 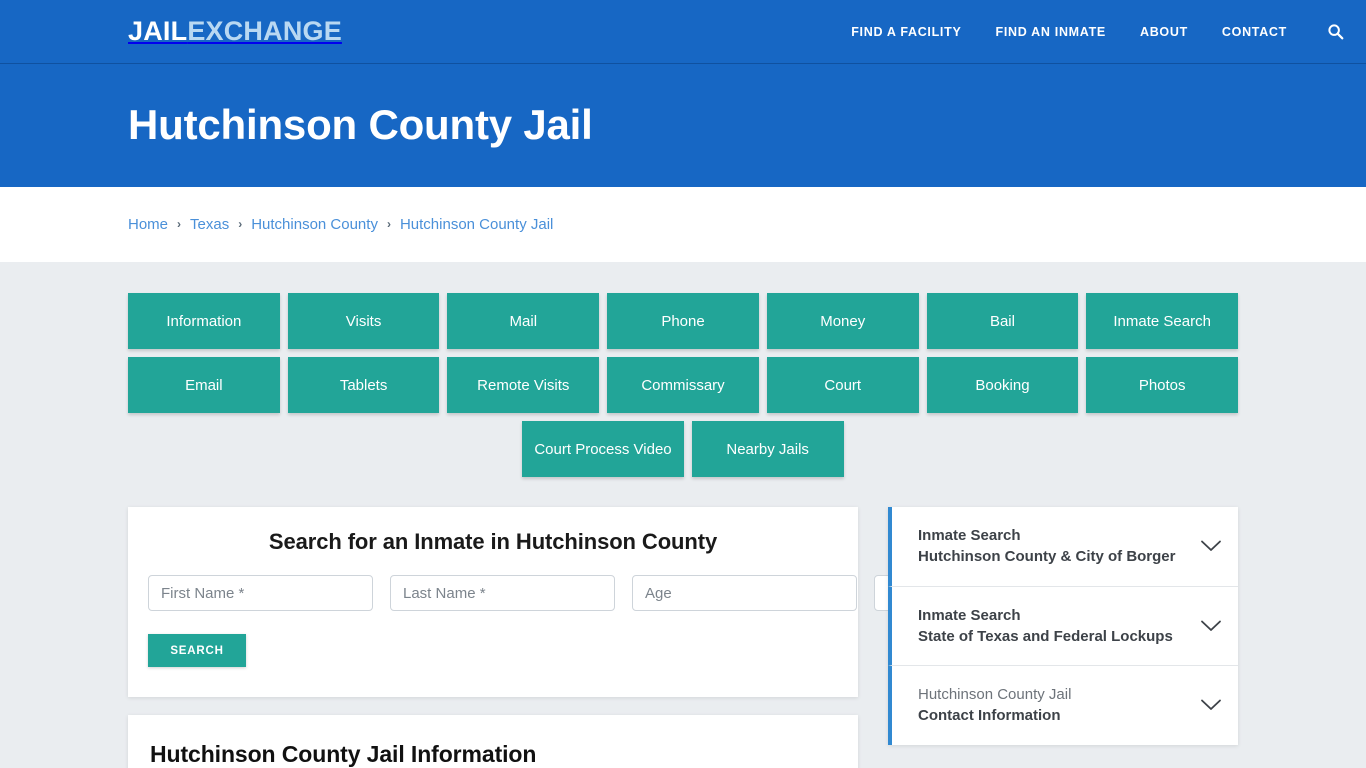 What do you see at coordinates (842, 321) in the screenshot?
I see `tab-money: Money` at bounding box center [842, 321].